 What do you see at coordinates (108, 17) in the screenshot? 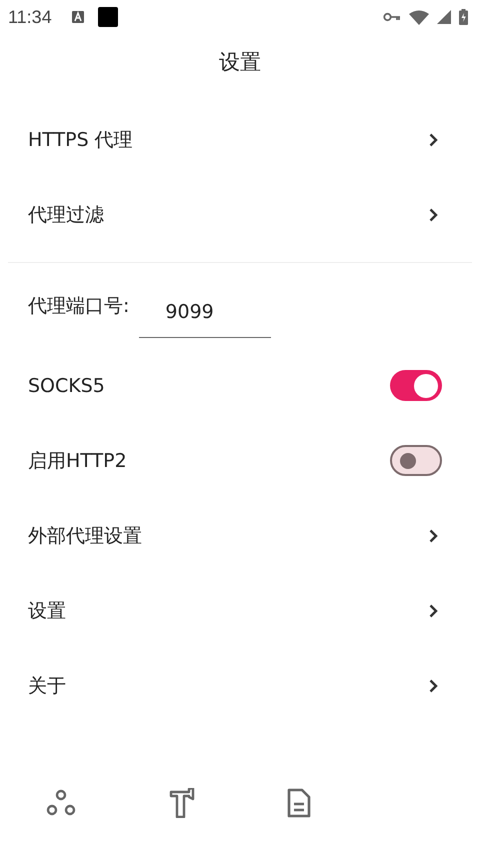
I see `square-notification-icon` at bounding box center [108, 17].